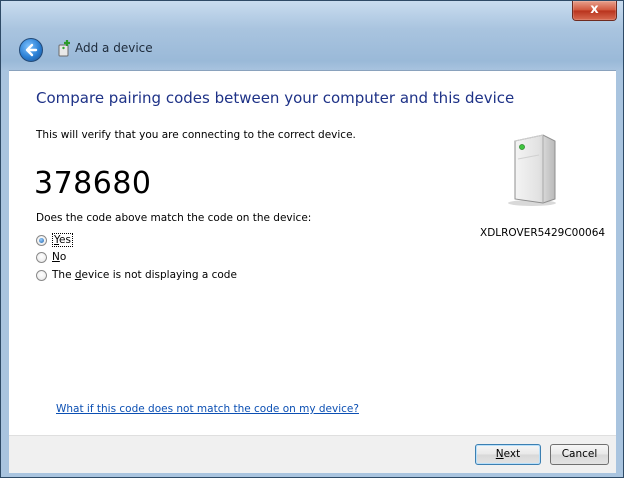 This screenshot has height=478, width=624. I want to click on radio-option-no-code: The device is not displaying a code, so click(136, 275).